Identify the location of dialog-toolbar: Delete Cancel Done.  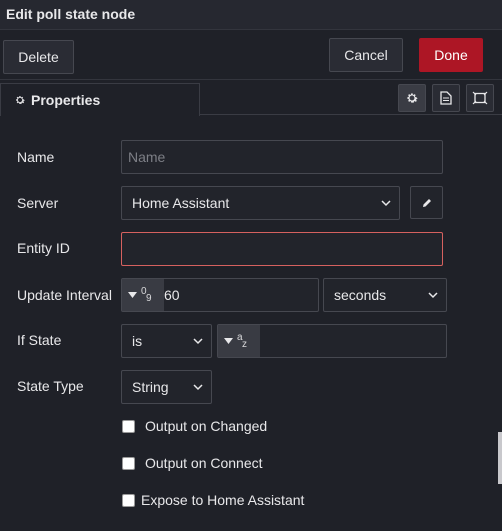
(251, 55).